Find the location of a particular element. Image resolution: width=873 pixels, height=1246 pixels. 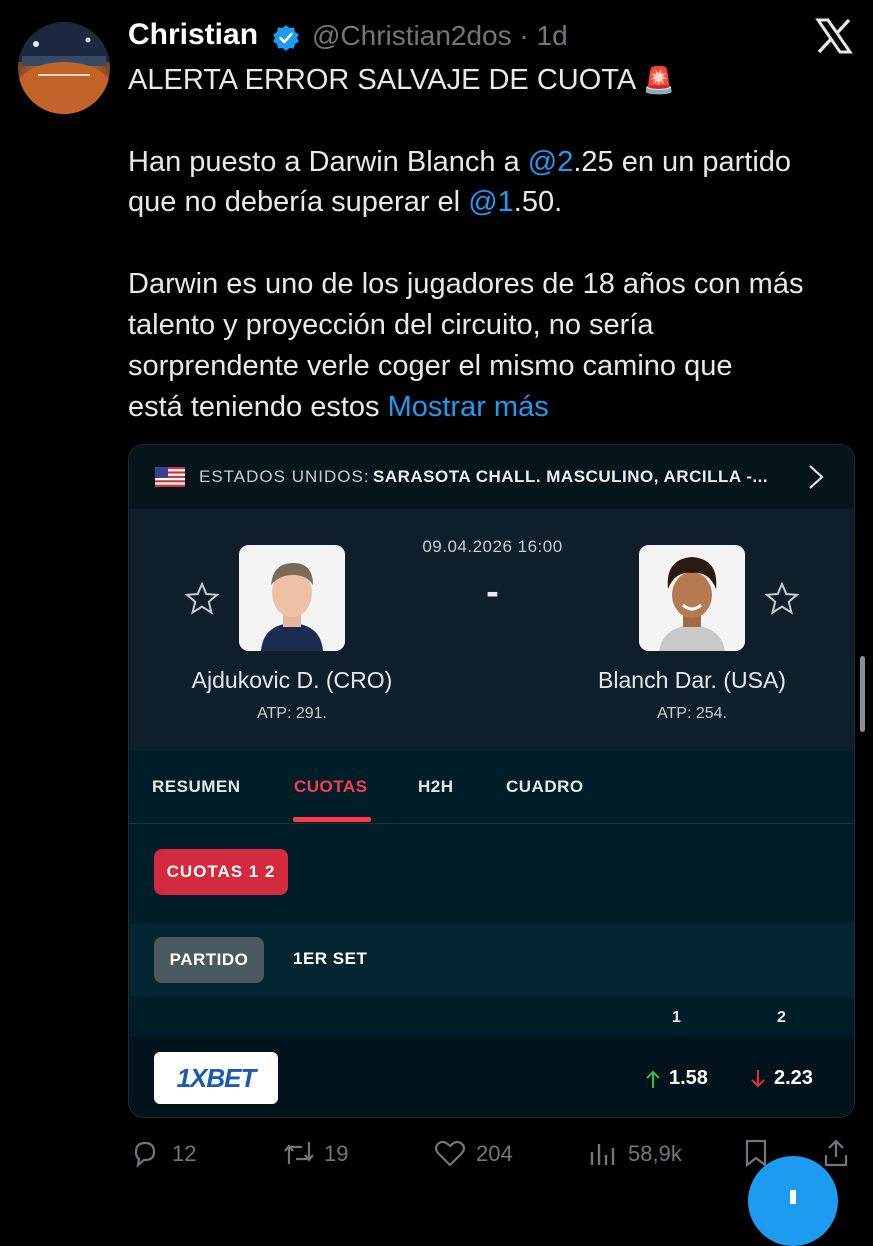

arrow-down-icon is located at coordinates (758, 1079).